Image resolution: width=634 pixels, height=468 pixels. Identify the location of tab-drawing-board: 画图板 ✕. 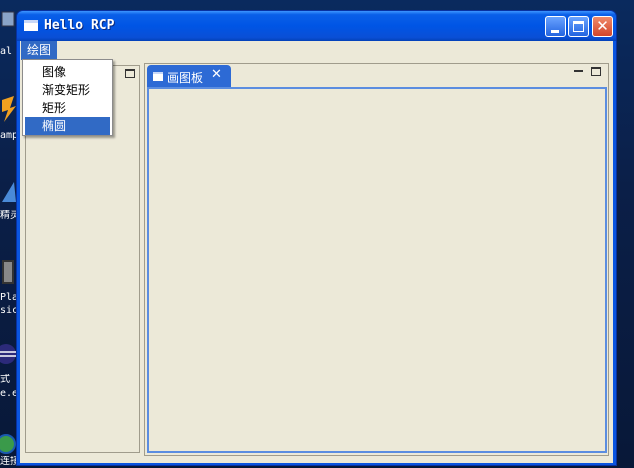
(189, 76).